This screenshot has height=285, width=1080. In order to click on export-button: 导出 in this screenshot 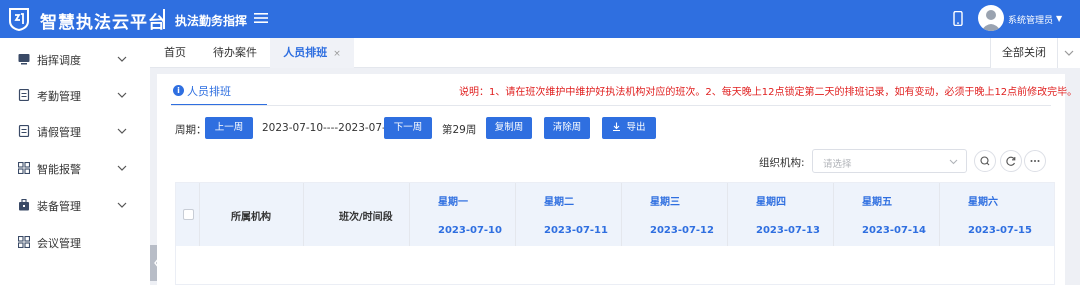, I will do `click(629, 128)`.